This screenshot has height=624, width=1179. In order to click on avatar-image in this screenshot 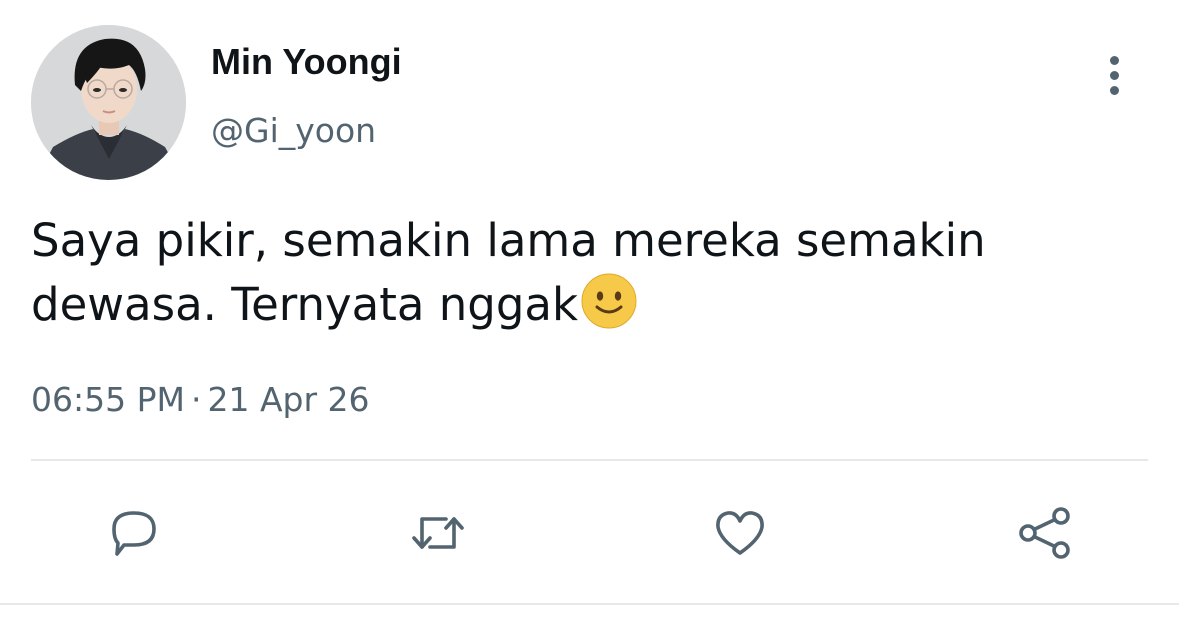, I will do `click(108, 102)`.